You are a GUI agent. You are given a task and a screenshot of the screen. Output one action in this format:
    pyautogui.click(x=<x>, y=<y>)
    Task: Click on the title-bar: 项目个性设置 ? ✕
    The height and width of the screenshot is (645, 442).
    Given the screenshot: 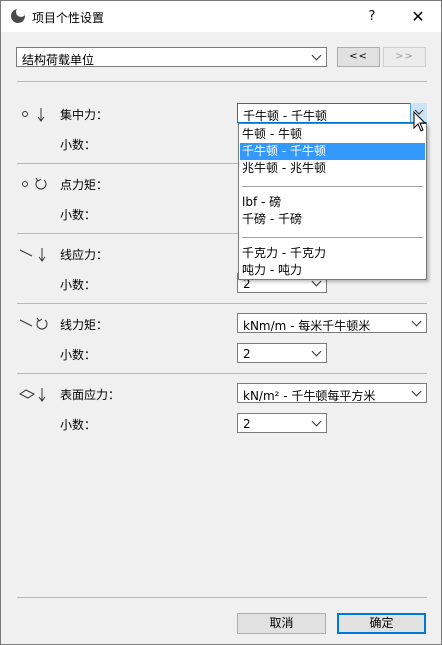 What is the action you would take?
    pyautogui.click(x=221, y=16)
    